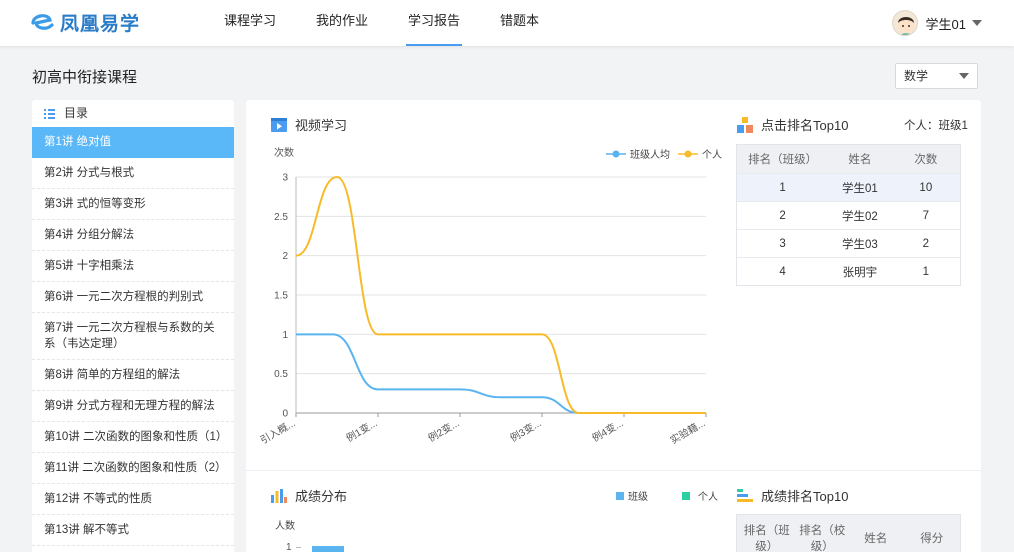 Image resolution: width=1014 pixels, height=552 pixels. Describe the element at coordinates (133, 173) in the screenshot. I see `sidebar-item-lesson-2: 第2讲 分式与根式` at that location.